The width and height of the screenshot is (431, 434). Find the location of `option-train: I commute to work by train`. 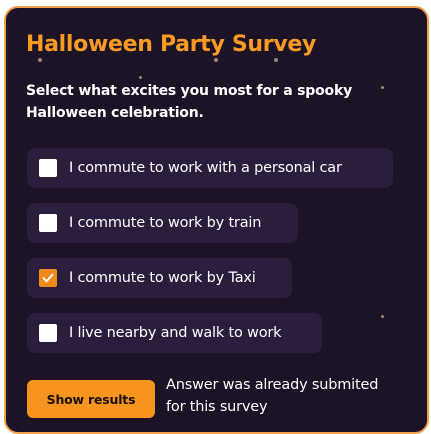

option-train: I commute to work by train is located at coordinates (162, 223).